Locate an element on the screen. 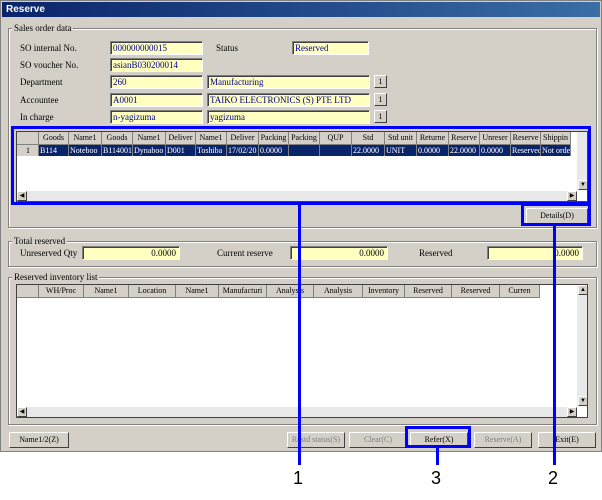 The image size is (602, 500). inventory-grid-scroll-left: ◀ is located at coordinates (22, 412).